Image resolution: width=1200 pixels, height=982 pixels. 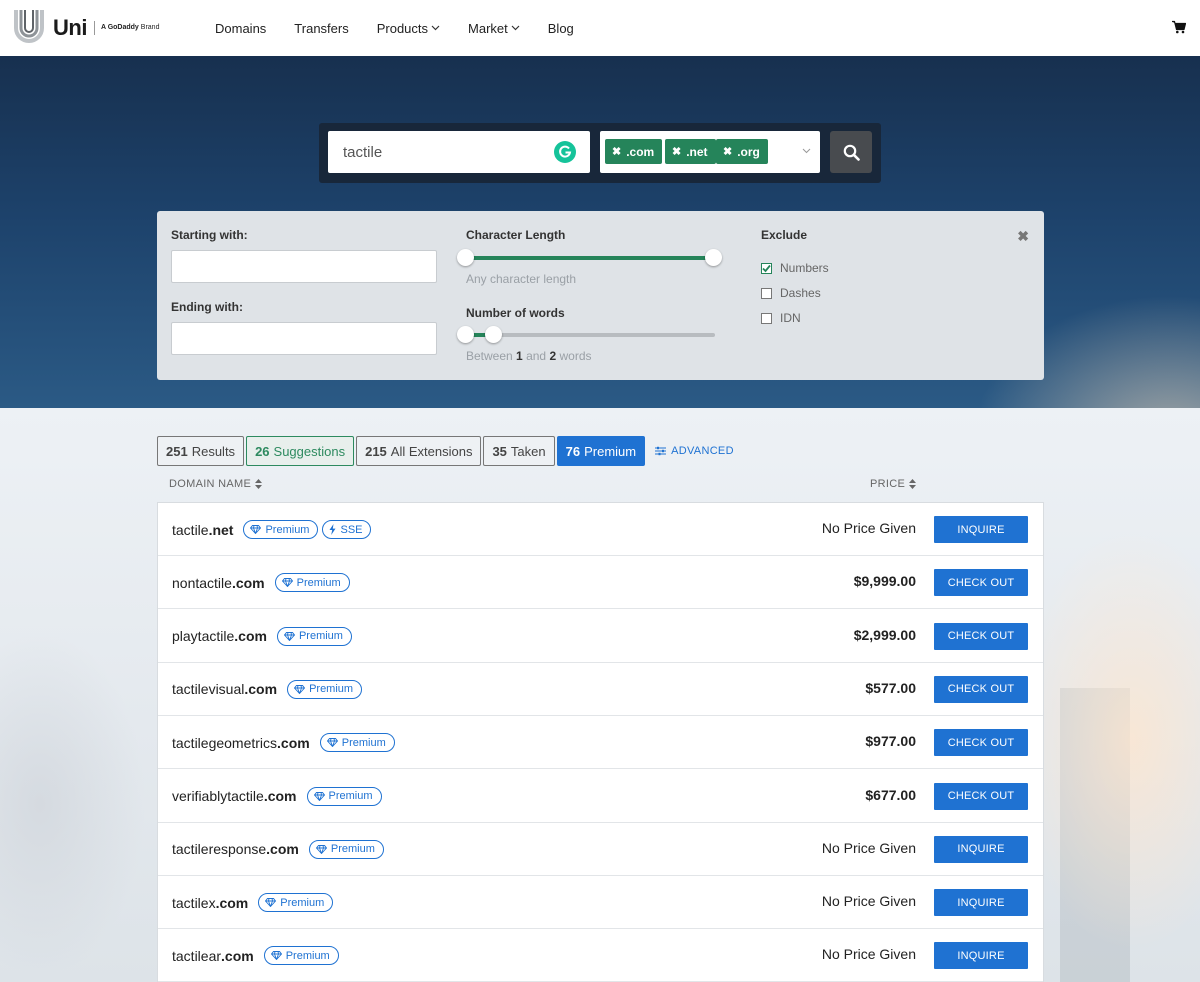 What do you see at coordinates (528, 451) in the screenshot?
I see `tab-label: Taken` at bounding box center [528, 451].